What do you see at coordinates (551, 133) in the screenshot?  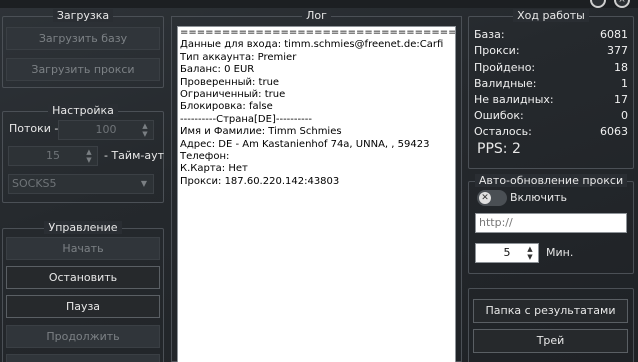 I see `stat-row: Осталось: 6063` at bounding box center [551, 133].